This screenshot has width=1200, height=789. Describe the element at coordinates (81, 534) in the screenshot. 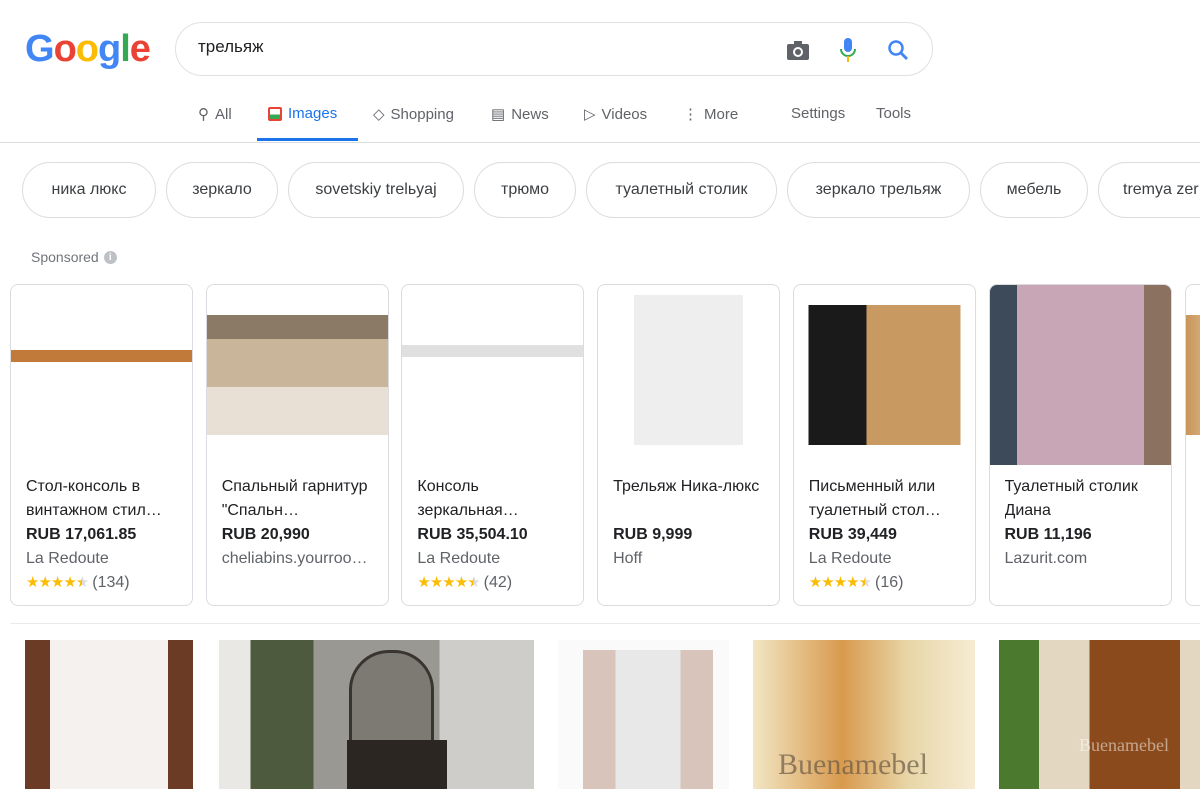

I see `product-price: RUB 17,061.85` at that location.